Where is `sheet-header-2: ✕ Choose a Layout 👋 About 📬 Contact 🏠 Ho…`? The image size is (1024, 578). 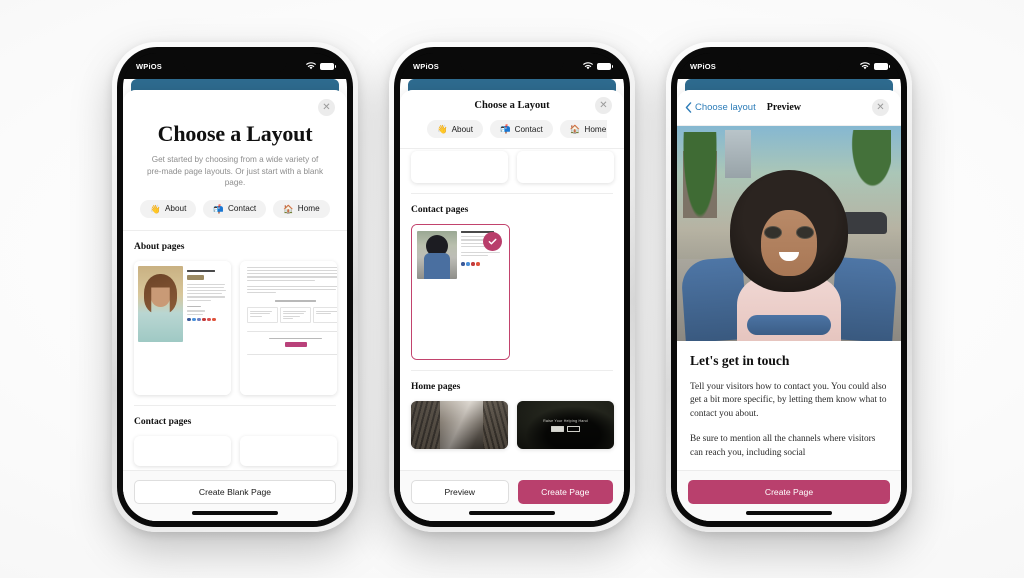 sheet-header-2: ✕ Choose a Layout 👋 About 📬 Contact 🏠 Ho… is located at coordinates (512, 119).